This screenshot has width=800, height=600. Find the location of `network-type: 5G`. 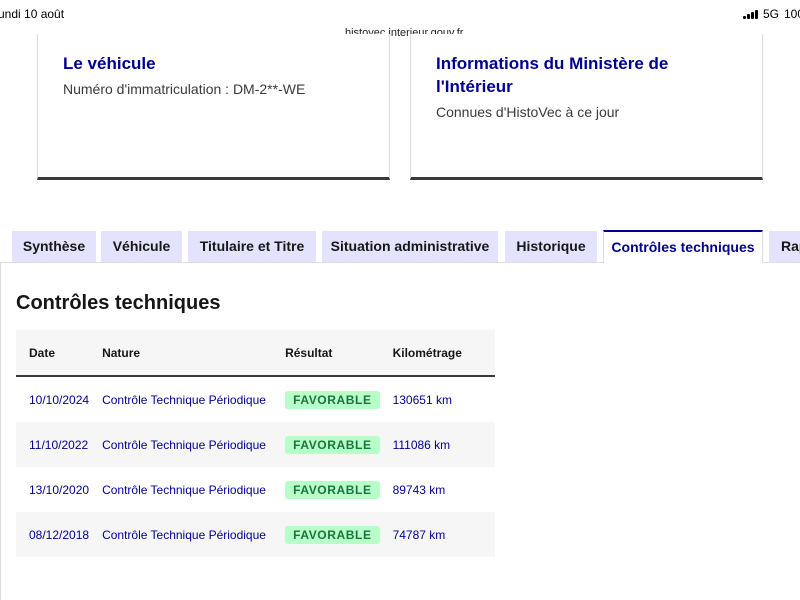

network-type: 5G is located at coordinates (770, 14).